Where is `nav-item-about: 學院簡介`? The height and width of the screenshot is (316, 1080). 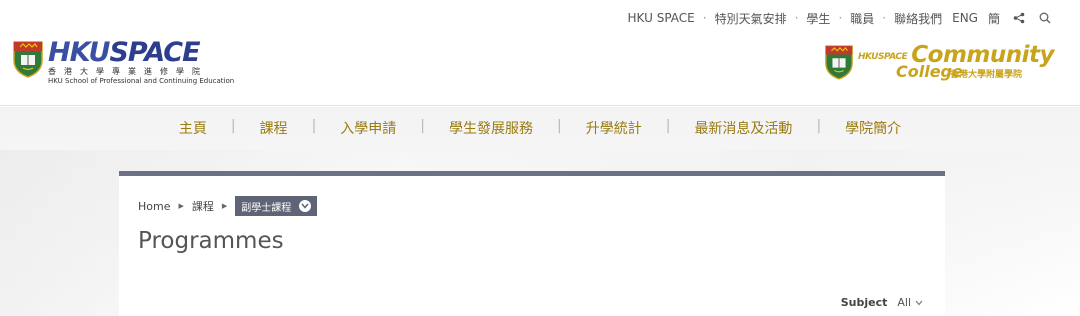
nav-item-about: 學院簡介 is located at coordinates (873, 128).